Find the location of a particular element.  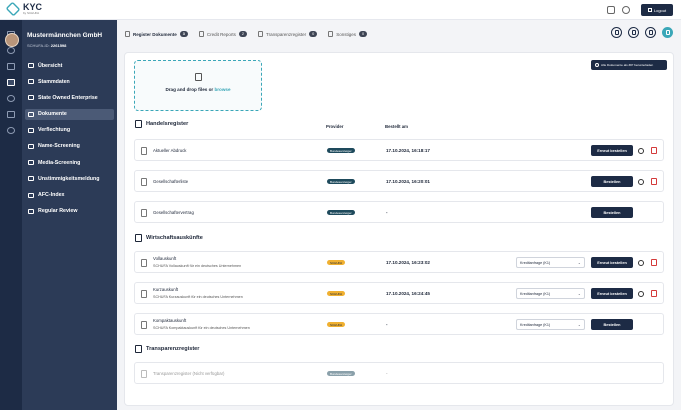

sidebar-item-label: Name-Screening is located at coordinates (59, 146).